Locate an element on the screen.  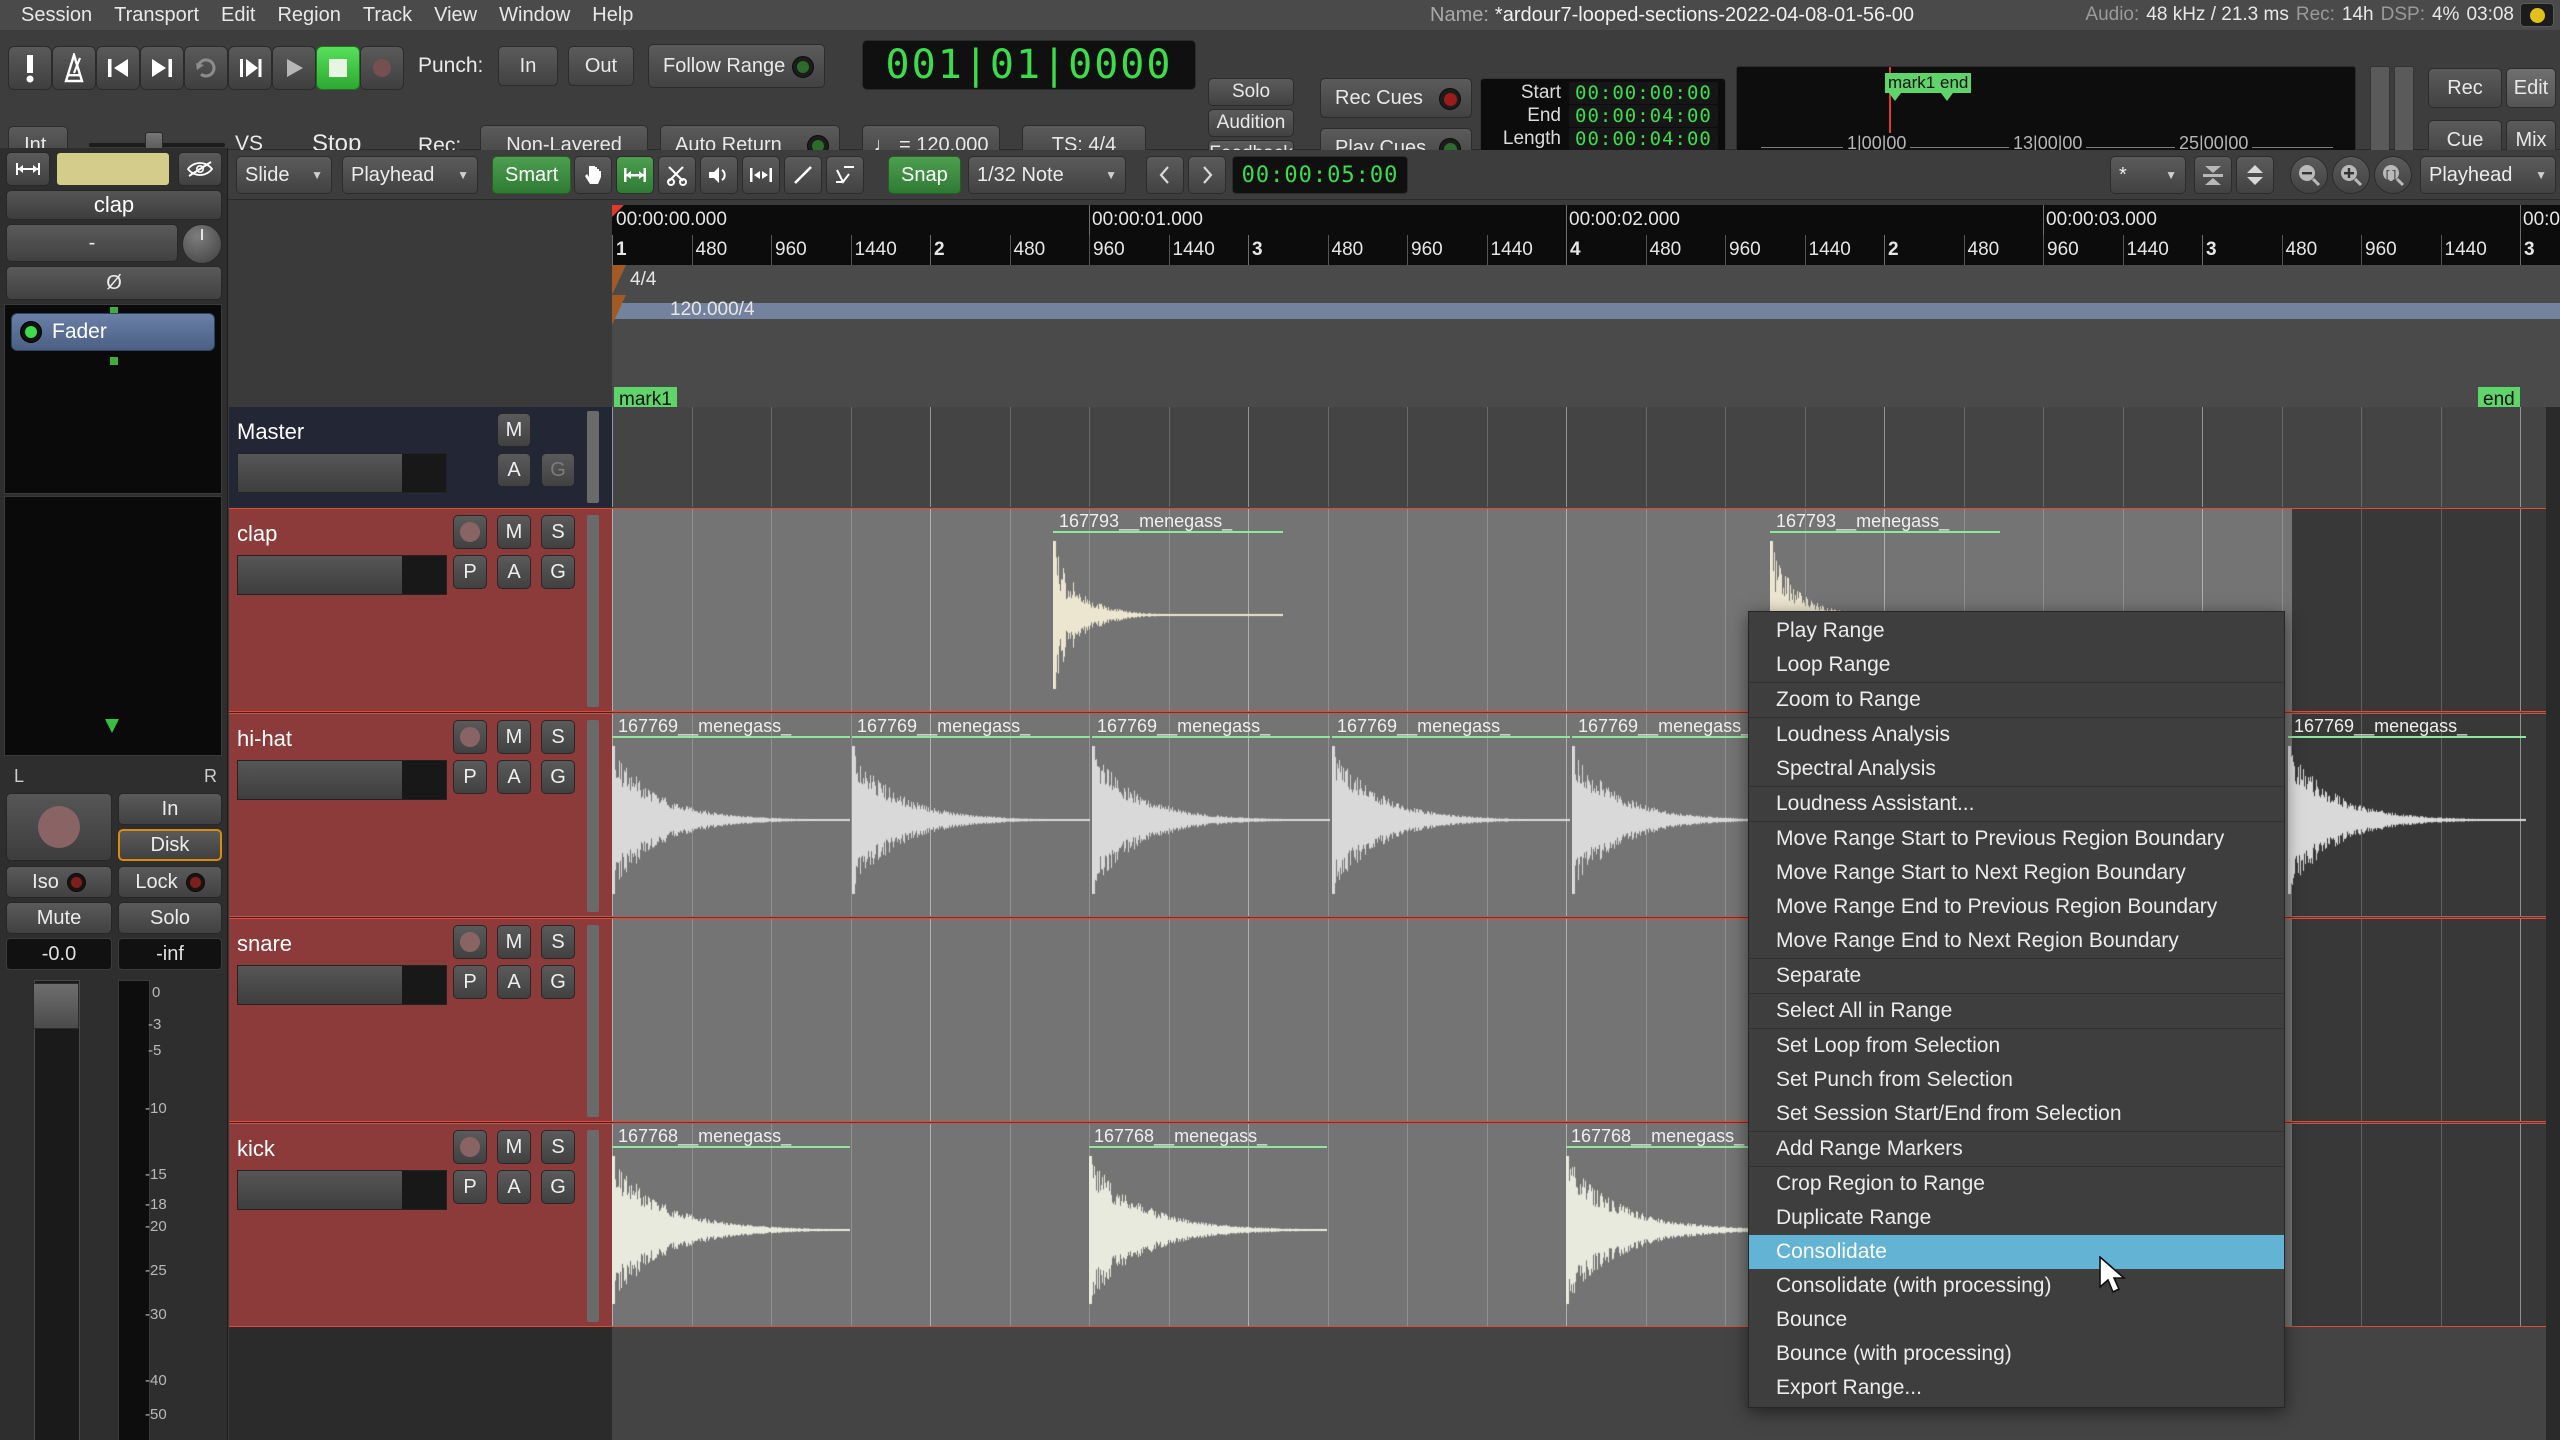
track-header-hihat: hi-hat M S P A G is located at coordinates (420, 815).